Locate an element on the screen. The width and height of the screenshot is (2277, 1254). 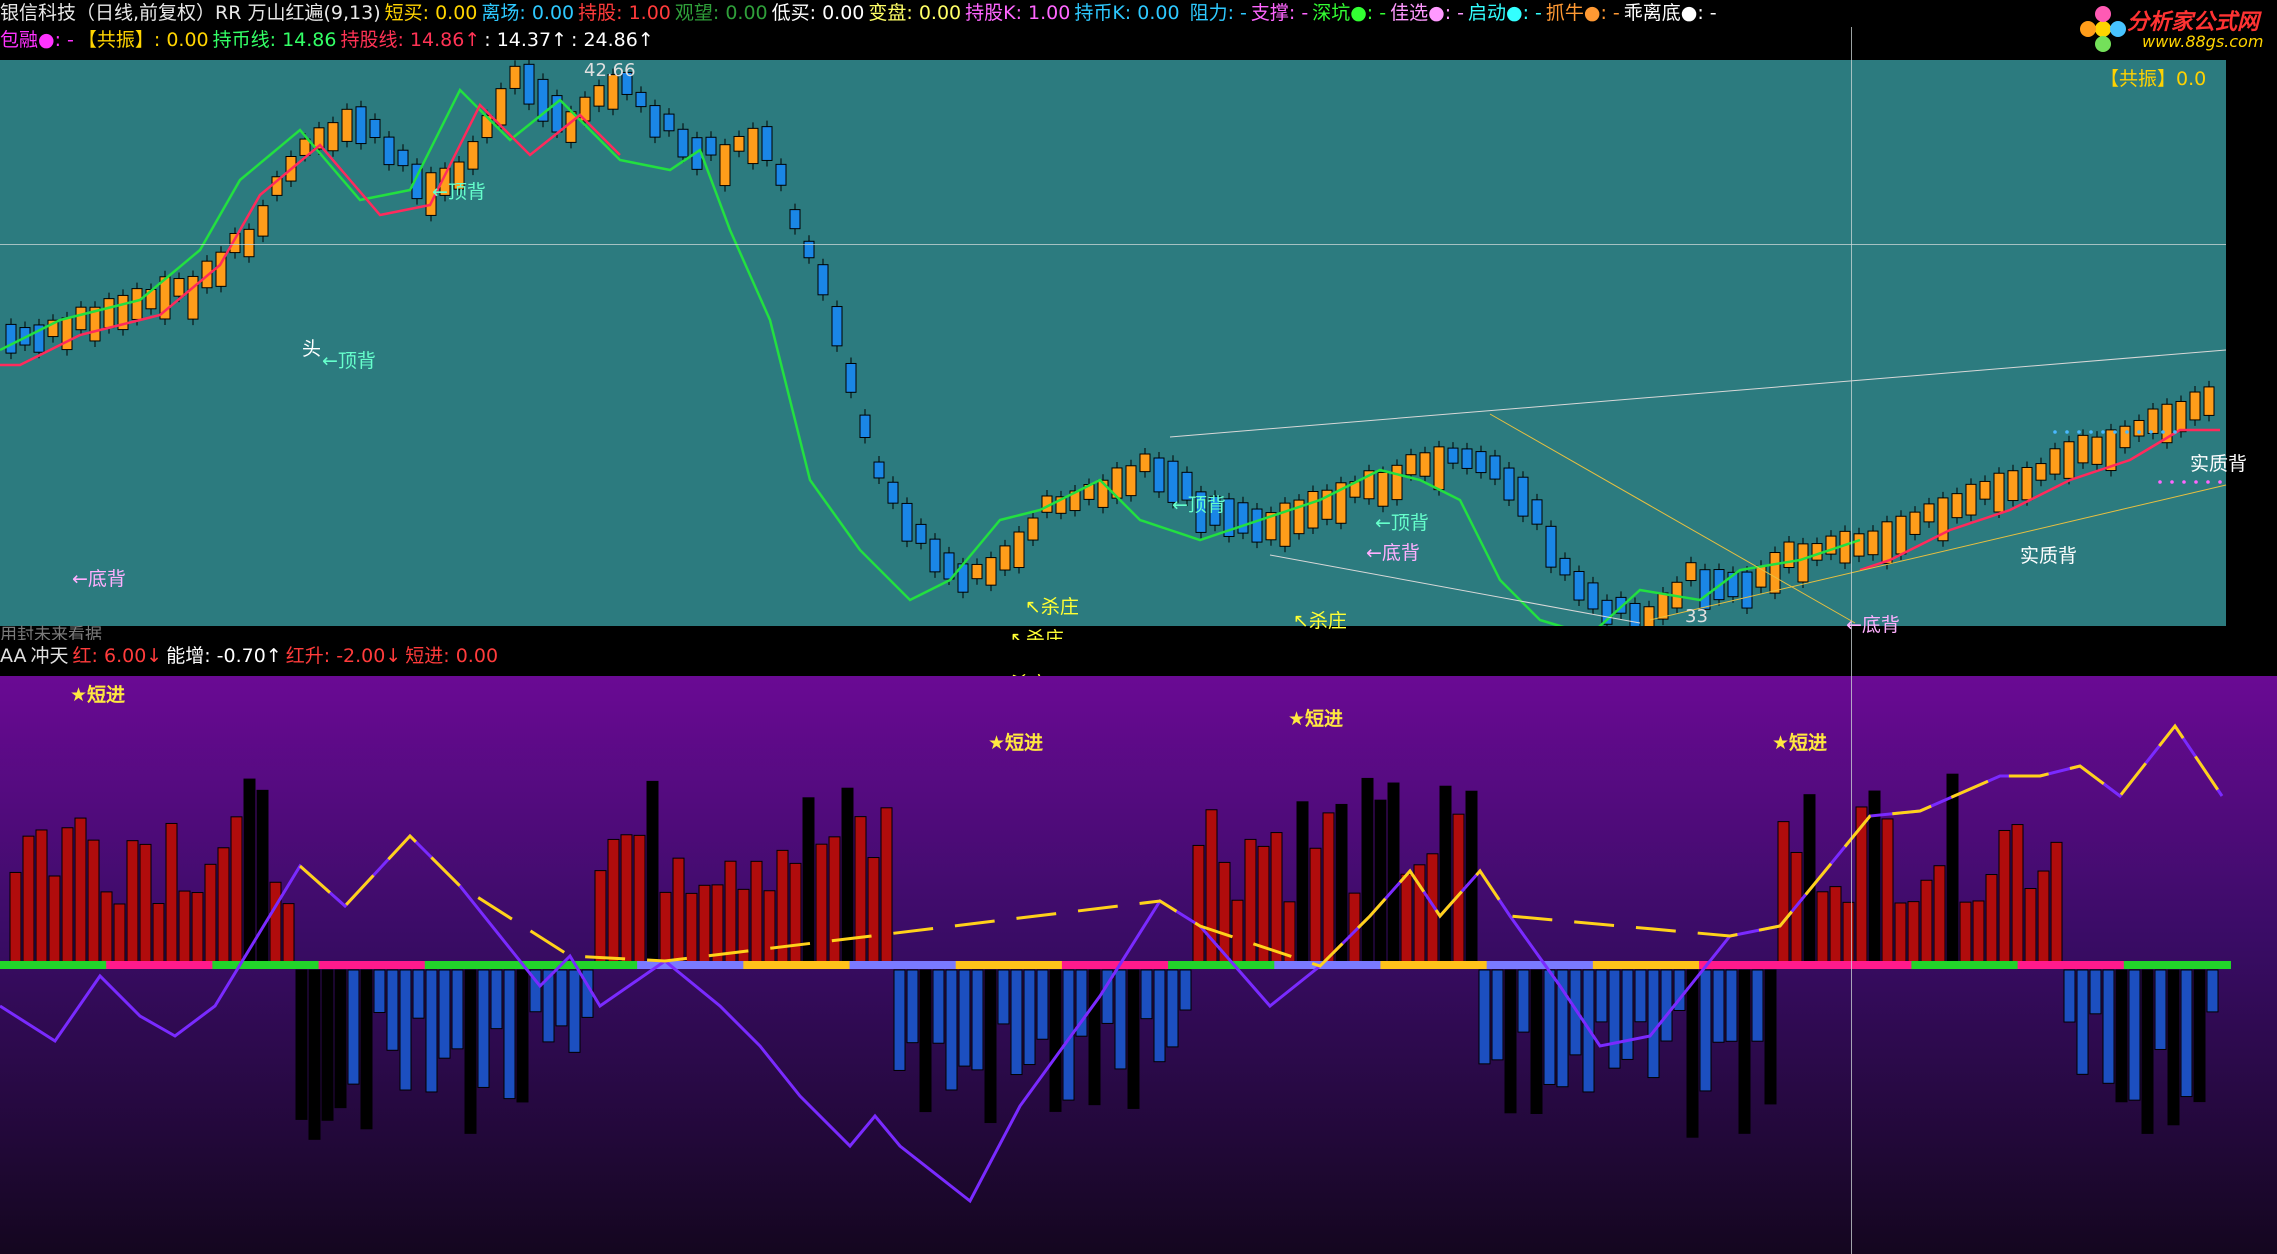
crosshair-horizontal is located at coordinates (1113, 244).